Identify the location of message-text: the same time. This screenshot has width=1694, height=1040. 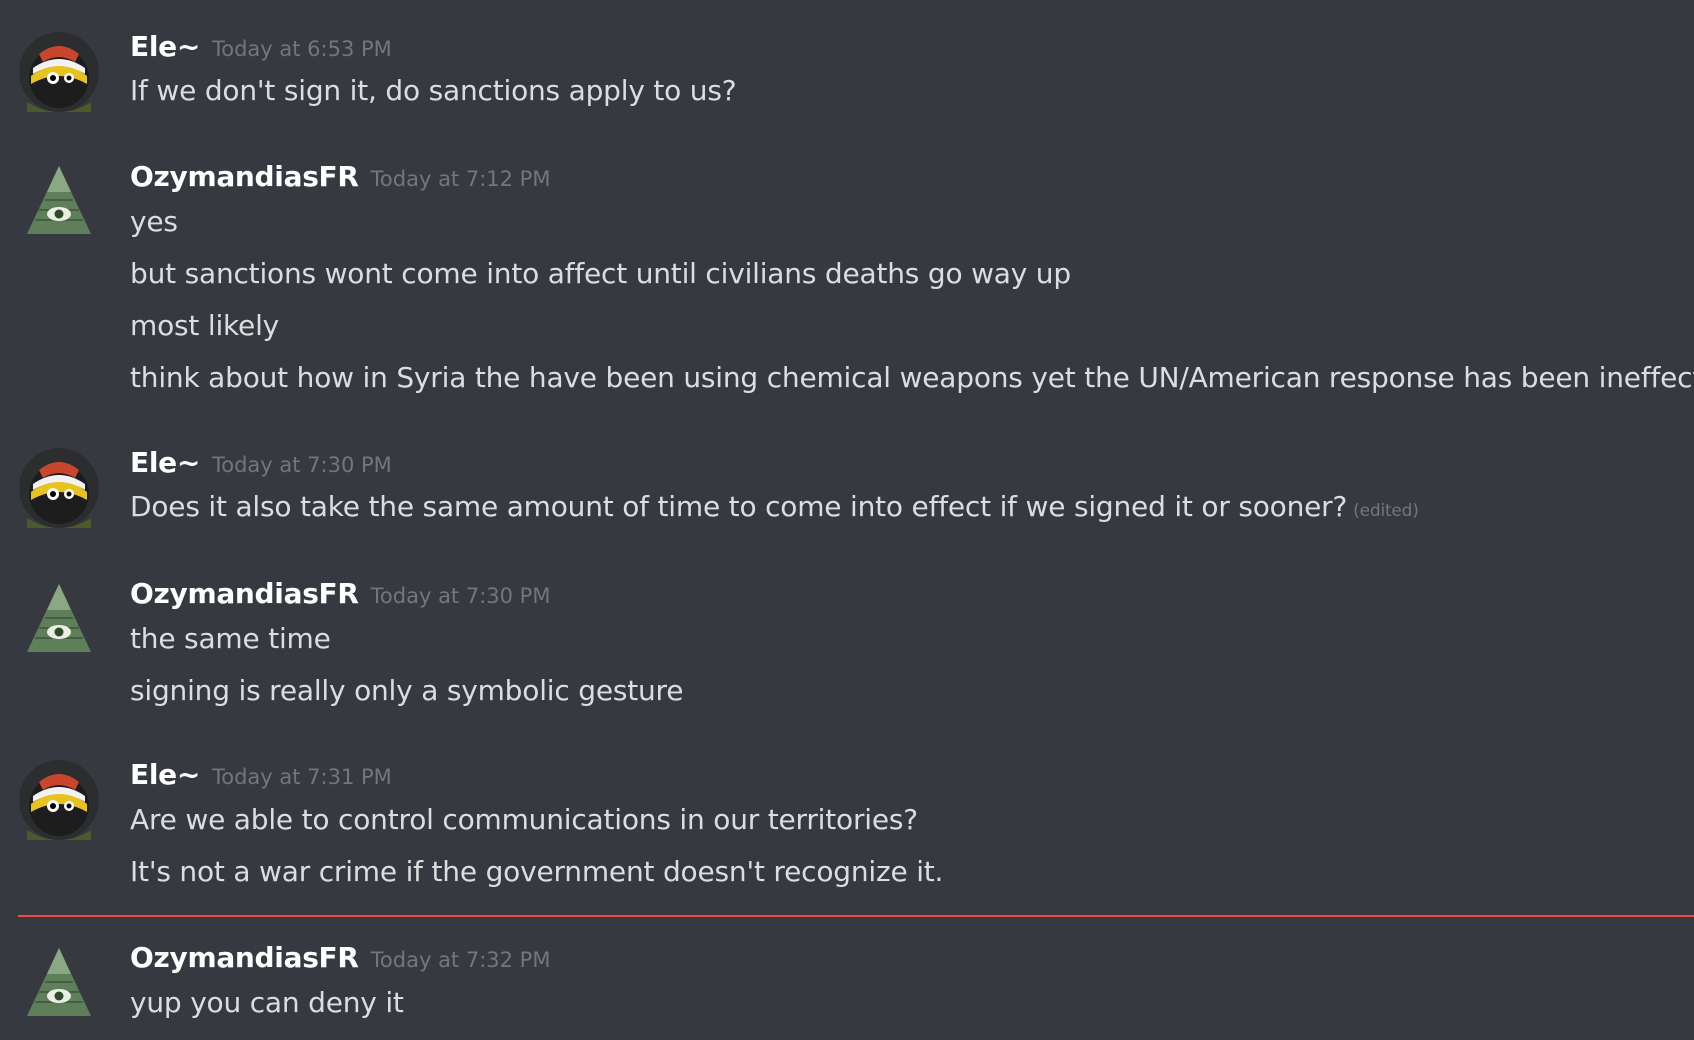
(230, 638).